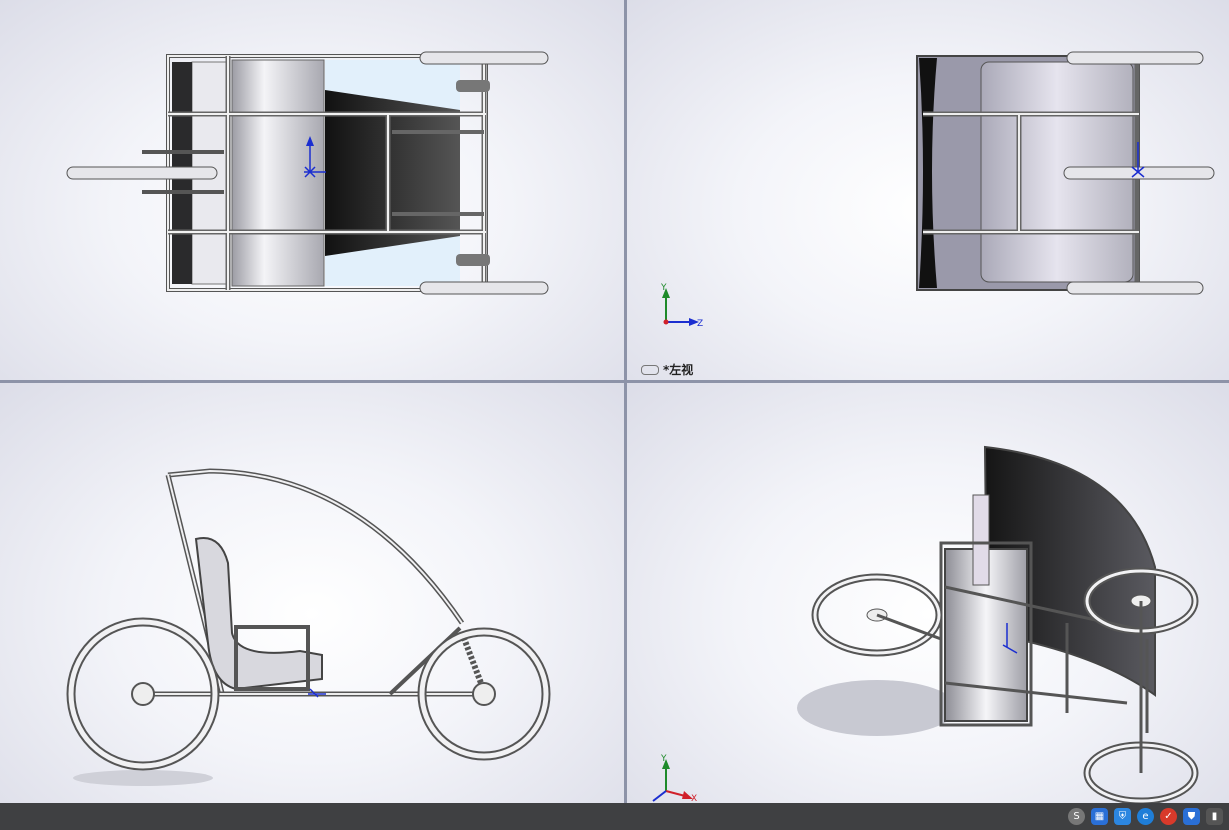 This screenshot has height=830, width=1229. Describe the element at coordinates (694, 798) in the screenshot. I see `axis-x-label: X` at that location.